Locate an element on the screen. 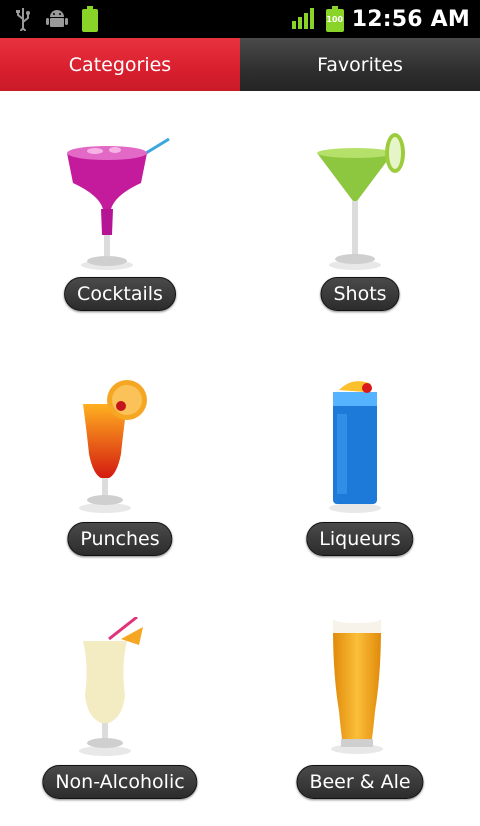  category-shots: Shots is located at coordinates (360, 213).